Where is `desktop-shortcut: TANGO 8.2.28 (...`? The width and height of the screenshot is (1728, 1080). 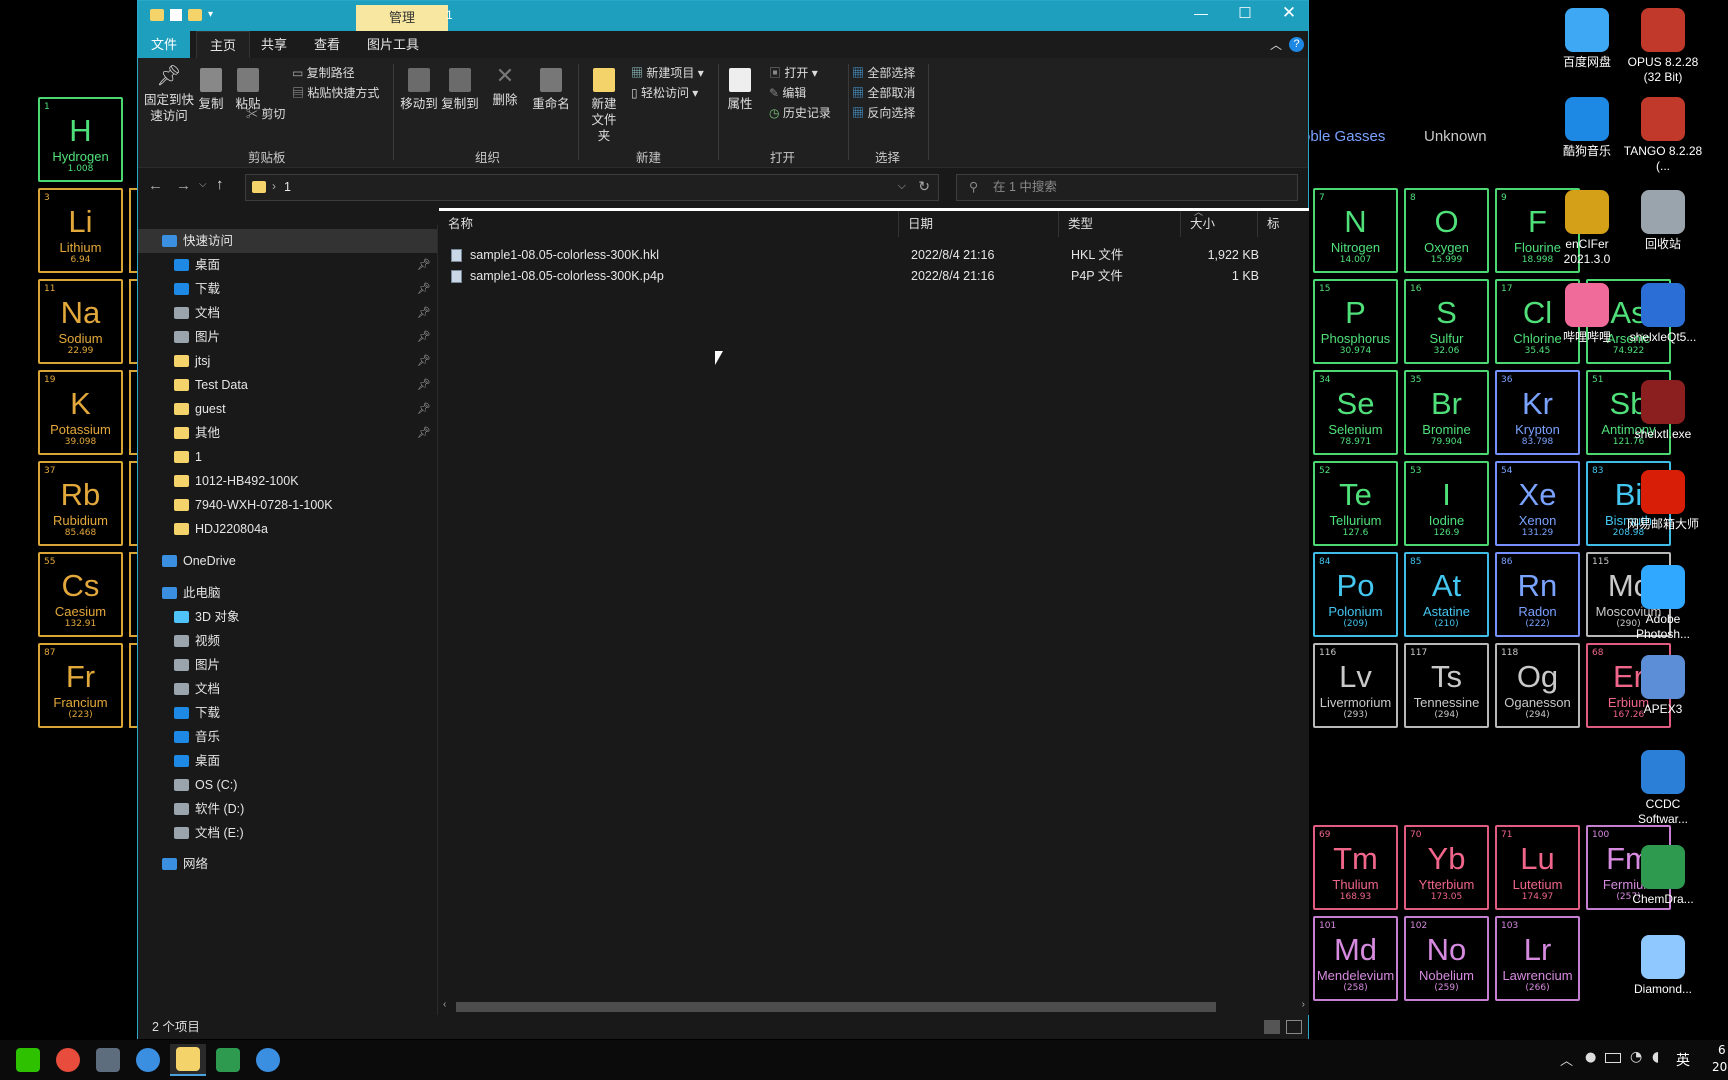
desktop-shortcut: TANGO 8.2.28 (... is located at coordinates (1663, 135).